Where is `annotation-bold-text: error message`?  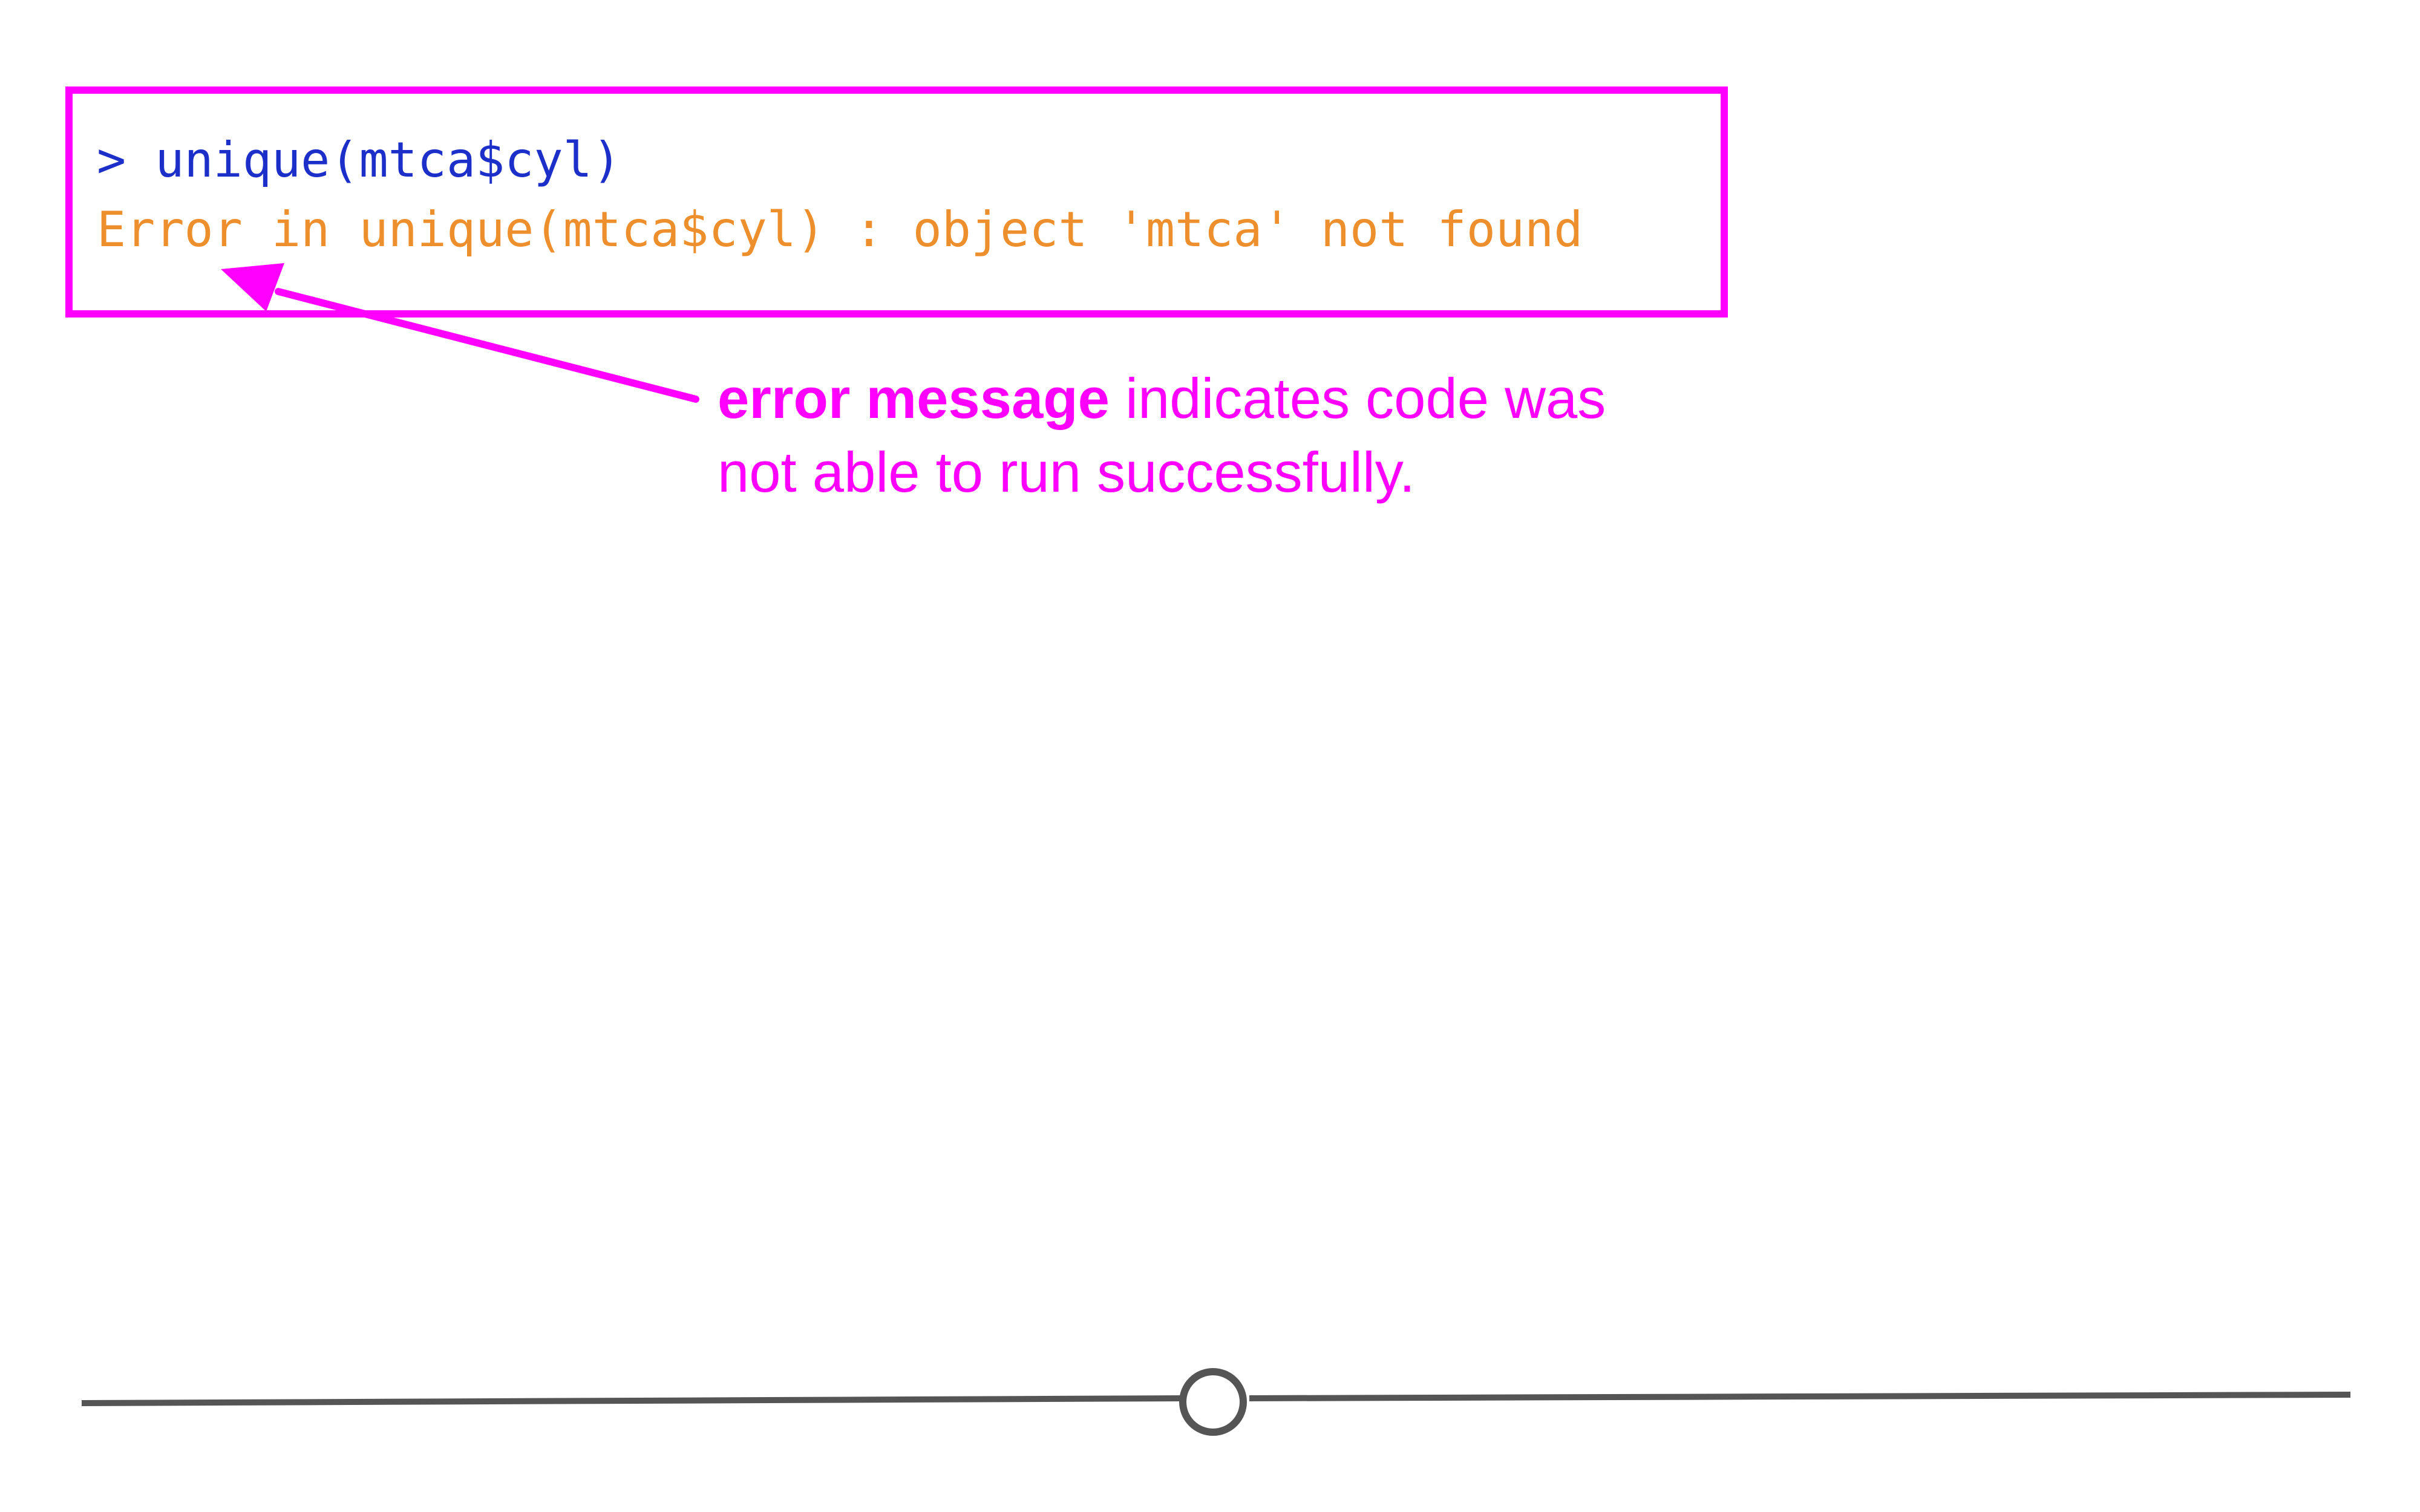
annotation-bold-text: error message is located at coordinates (914, 399).